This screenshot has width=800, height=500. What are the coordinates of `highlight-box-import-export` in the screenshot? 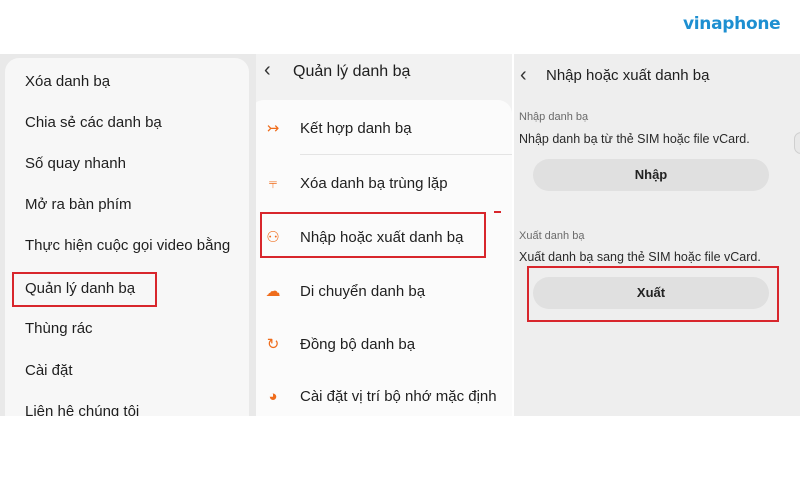 It's located at (373, 235).